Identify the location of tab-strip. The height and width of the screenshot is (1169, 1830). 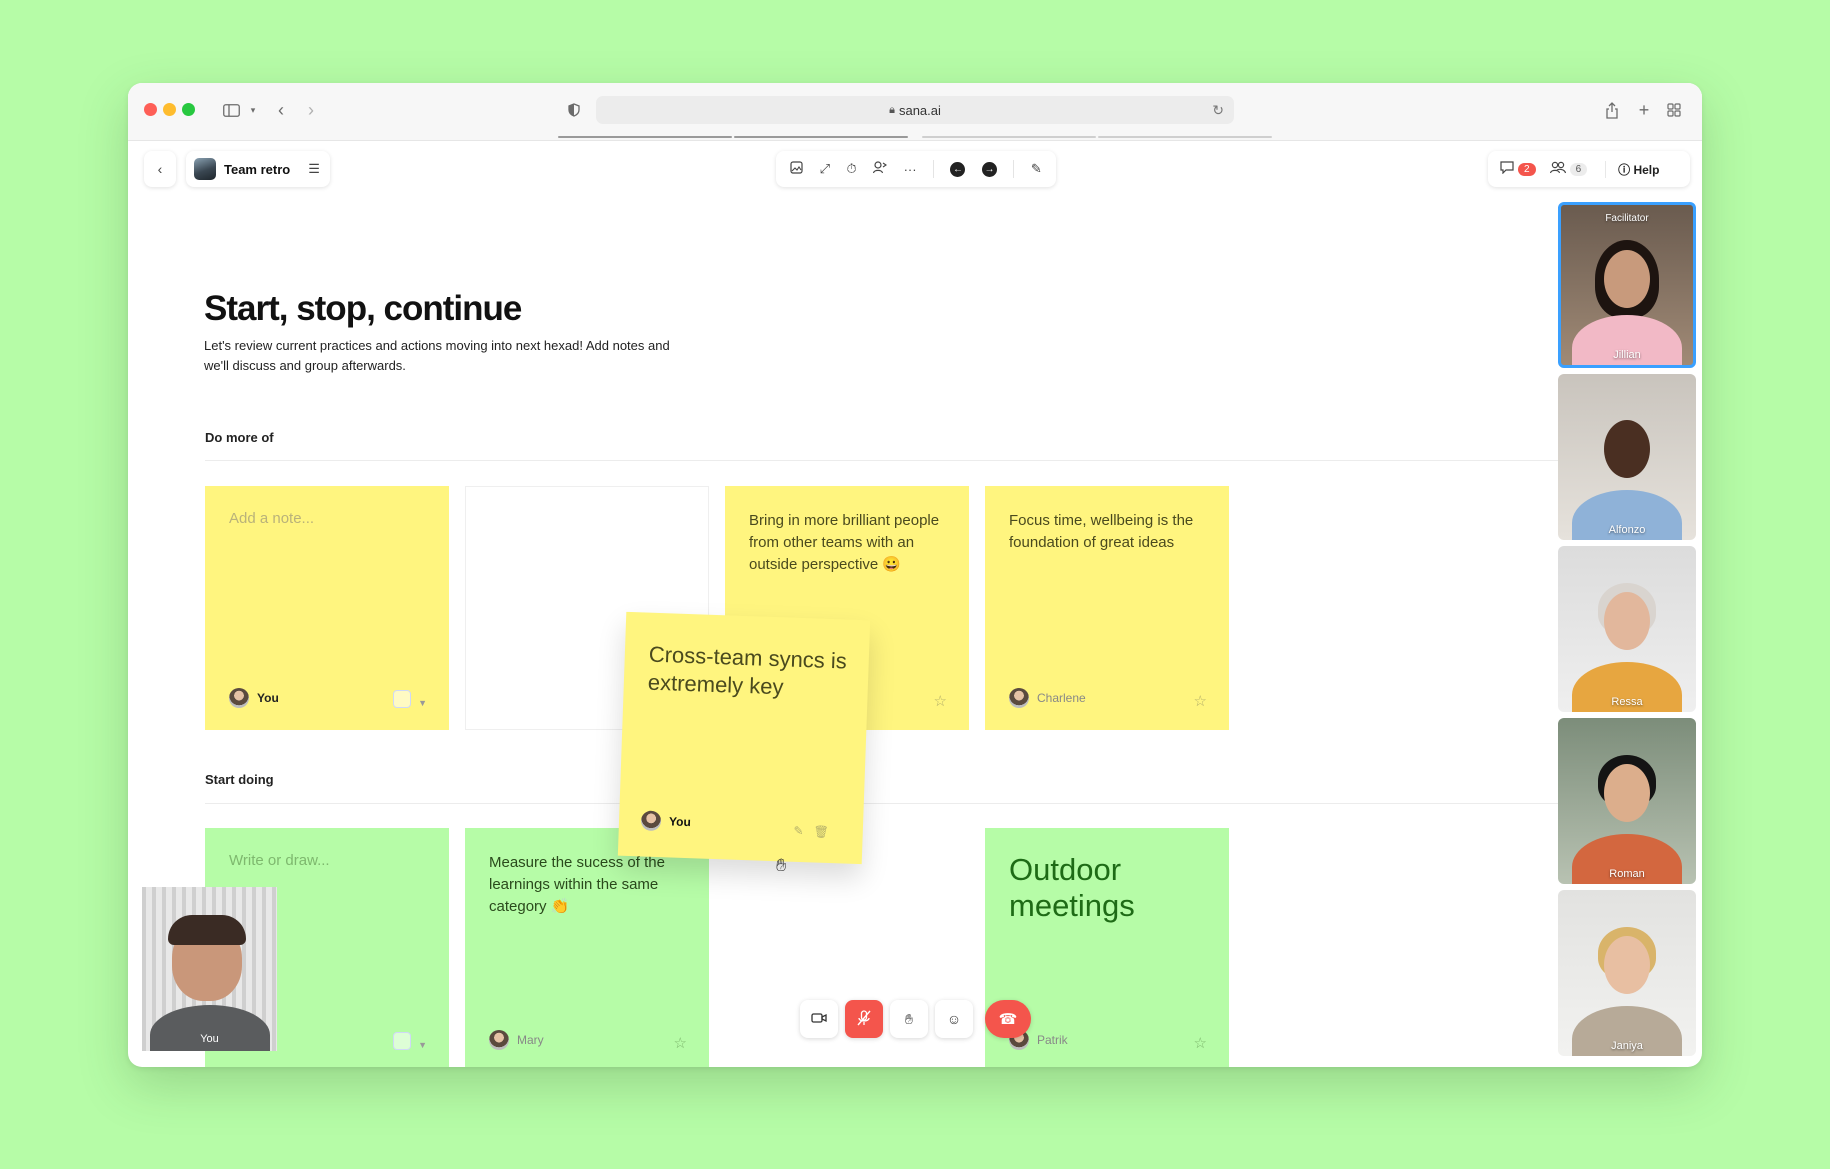
(915, 137).